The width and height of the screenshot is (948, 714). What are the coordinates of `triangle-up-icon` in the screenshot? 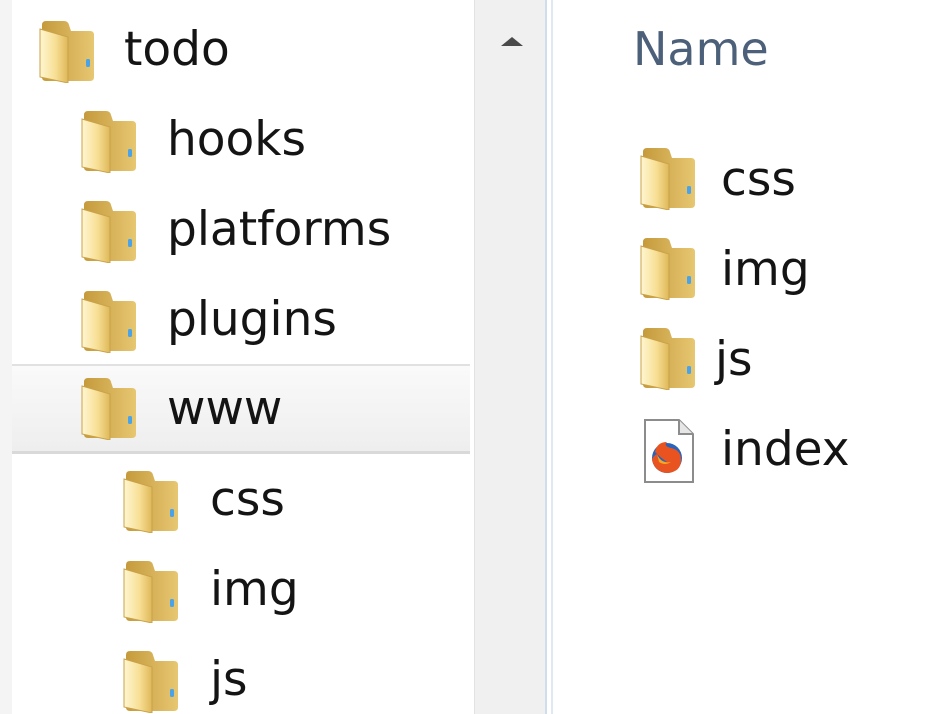 It's located at (512, 41).